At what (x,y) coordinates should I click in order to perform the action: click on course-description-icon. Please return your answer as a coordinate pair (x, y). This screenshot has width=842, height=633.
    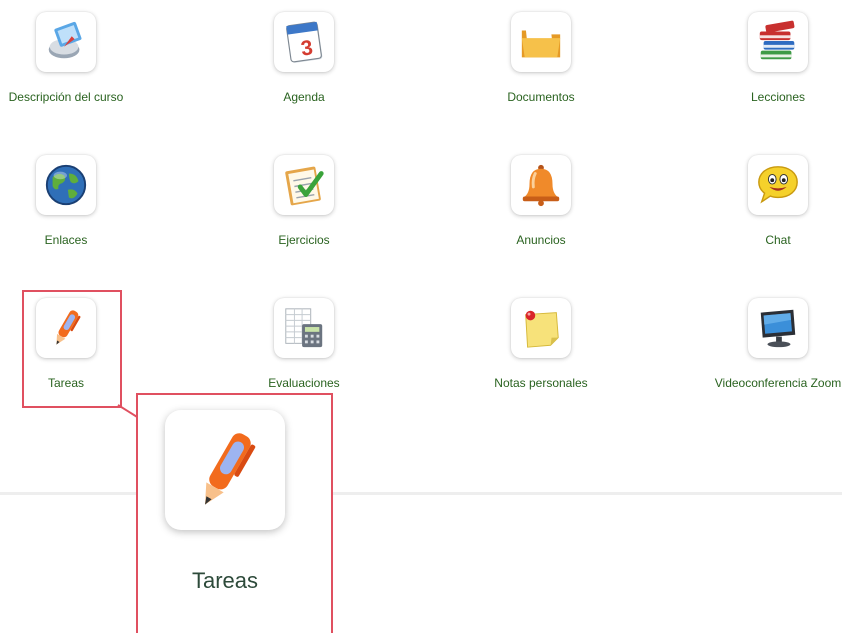
    Looking at the image, I should click on (65, 40).